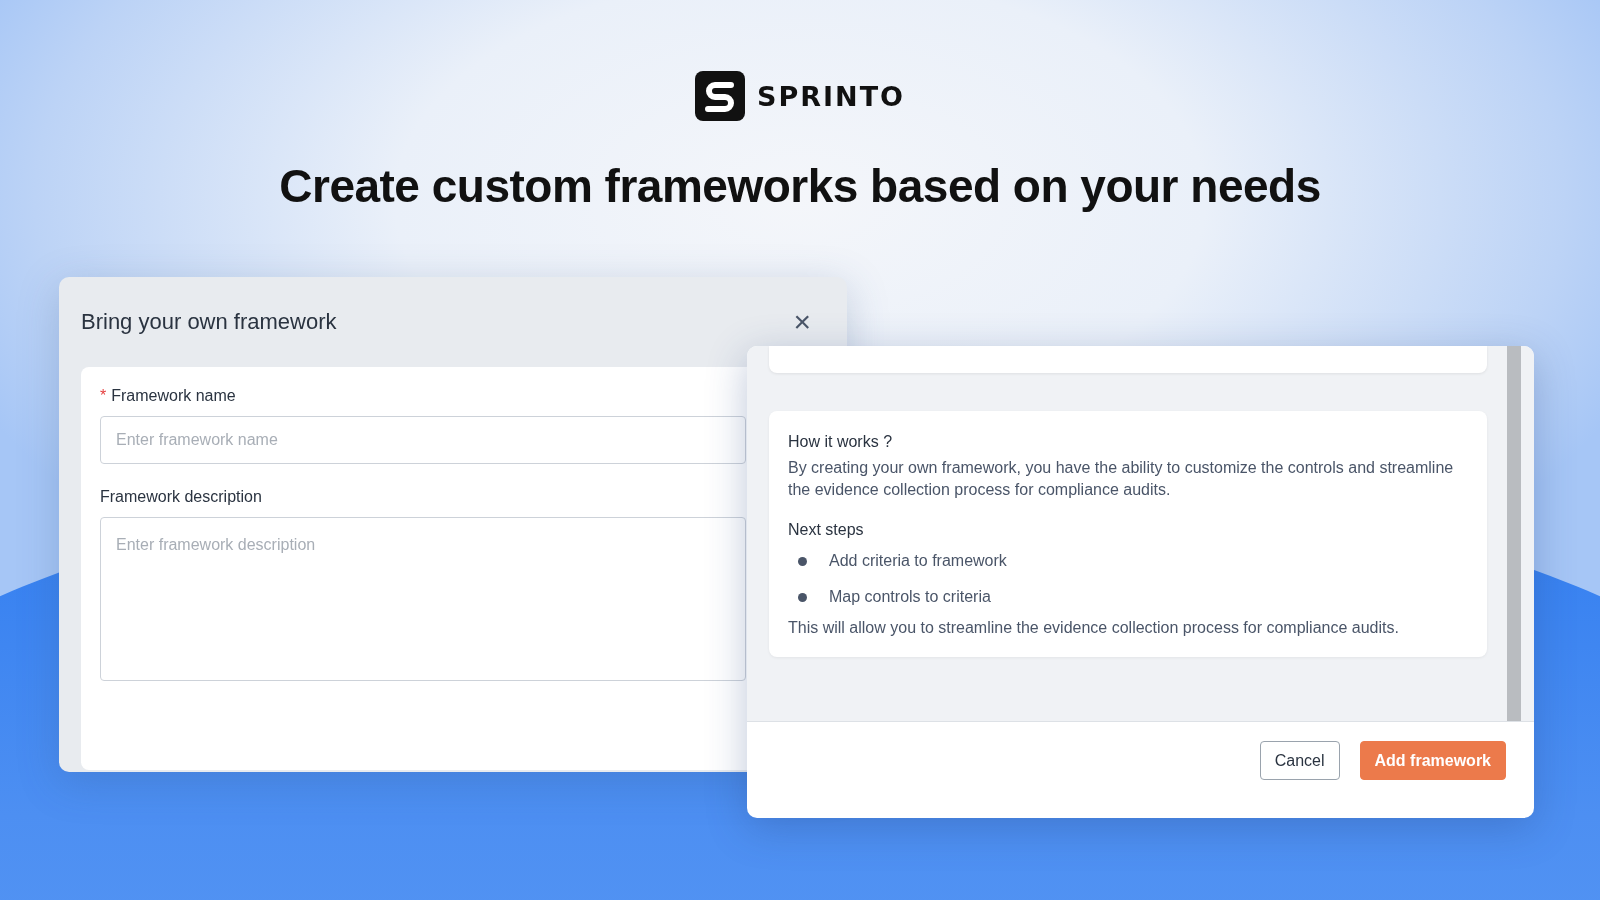  I want to click on dialog-title: Bring your own framework, so click(209, 322).